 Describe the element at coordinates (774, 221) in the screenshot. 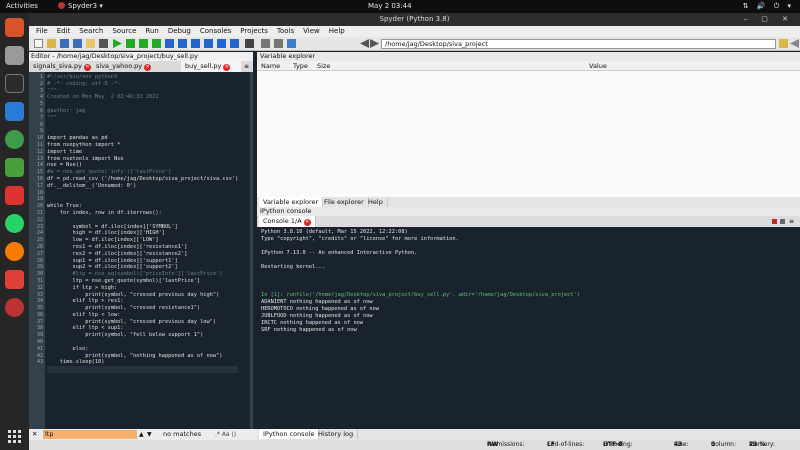

I see `interrupt-kernel-icon` at that location.